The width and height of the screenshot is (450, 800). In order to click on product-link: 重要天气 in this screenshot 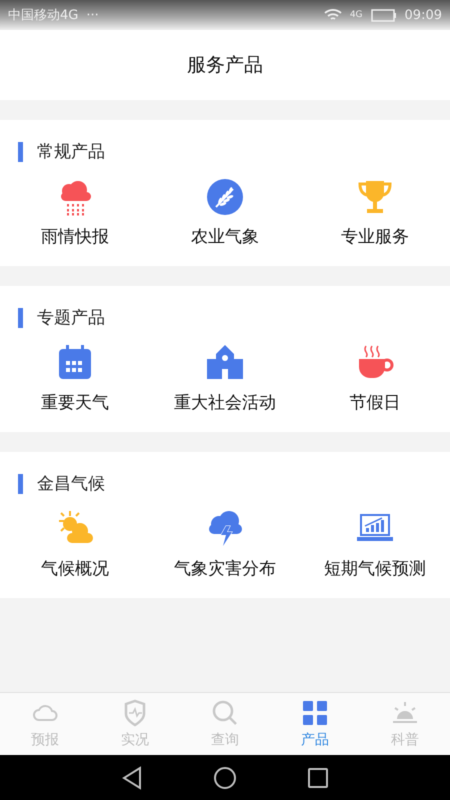, I will do `click(75, 402)`.